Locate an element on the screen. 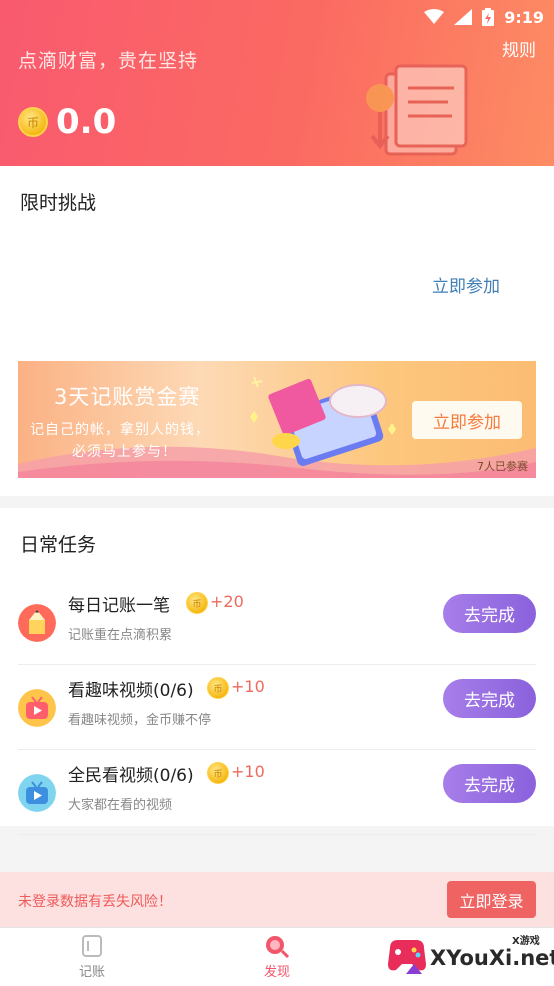  task-row: 看趣味视频(0/6) 币 +10 看趣味视频，金币赚不停 去完成 is located at coordinates (277, 707).